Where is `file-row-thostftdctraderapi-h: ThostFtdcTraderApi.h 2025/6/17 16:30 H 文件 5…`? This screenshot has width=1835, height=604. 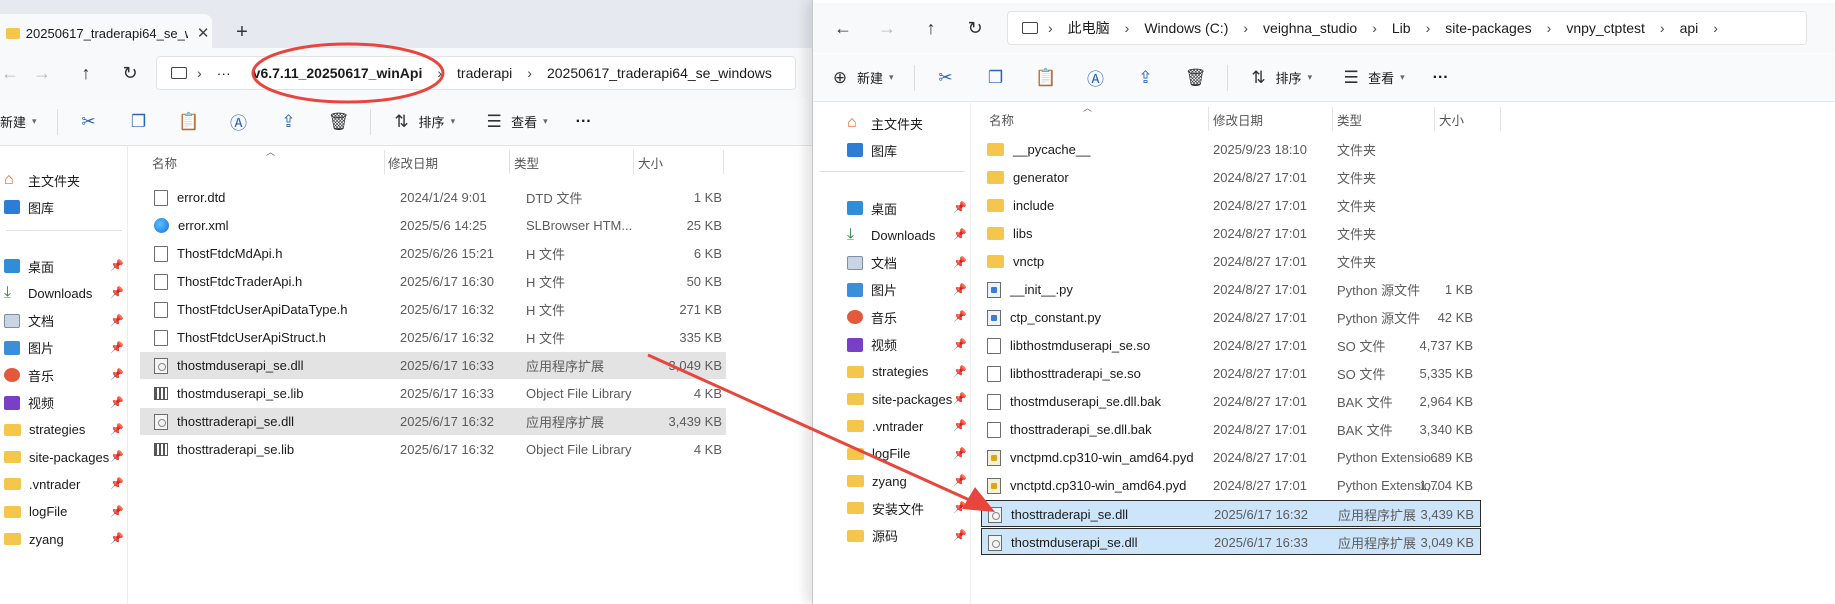 file-row-thostftdctraderapi-h: ThostFtdcTraderApi.h 2025/6/17 16:30 H 文件 5… is located at coordinates (433, 281).